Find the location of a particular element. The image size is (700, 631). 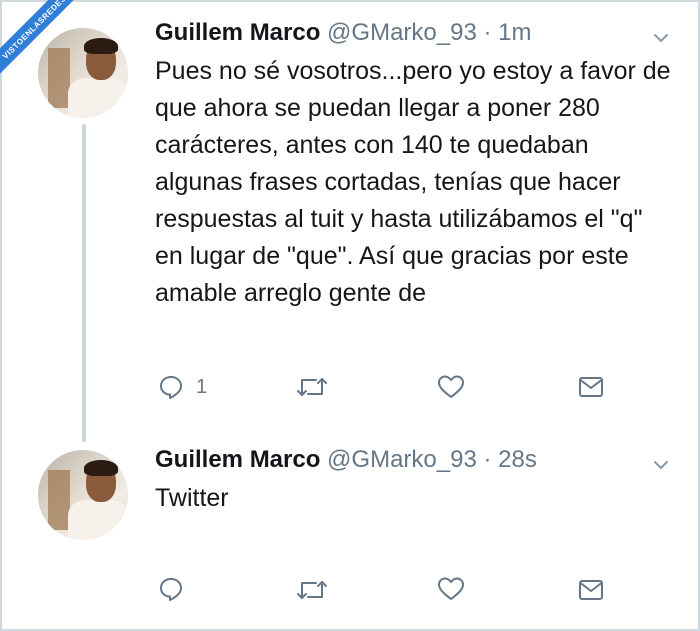

tweet-header: Guillem Marco @GMarko_93 · 28s is located at coordinates (346, 460).